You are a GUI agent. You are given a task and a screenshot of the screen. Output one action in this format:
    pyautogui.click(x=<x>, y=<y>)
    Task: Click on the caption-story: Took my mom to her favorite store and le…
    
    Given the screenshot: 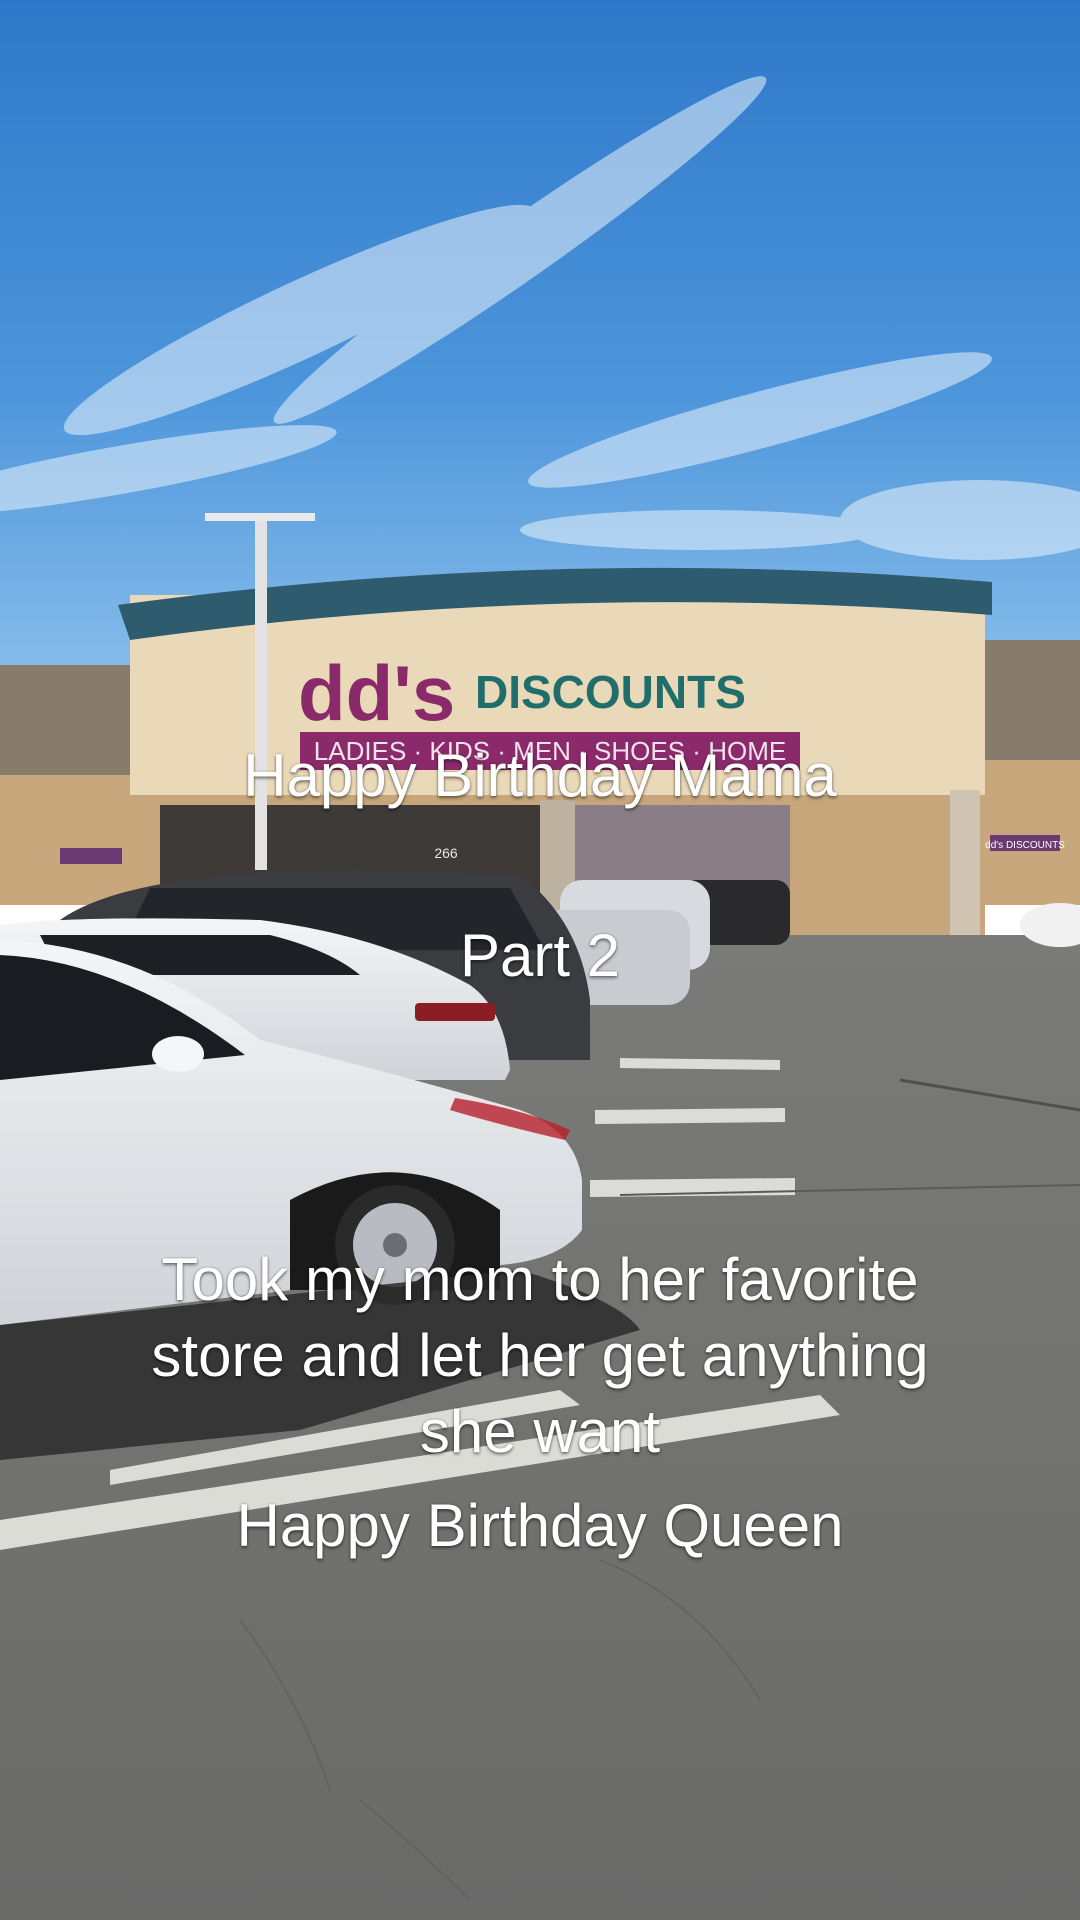 What is the action you would take?
    pyautogui.click(x=540, y=1356)
    